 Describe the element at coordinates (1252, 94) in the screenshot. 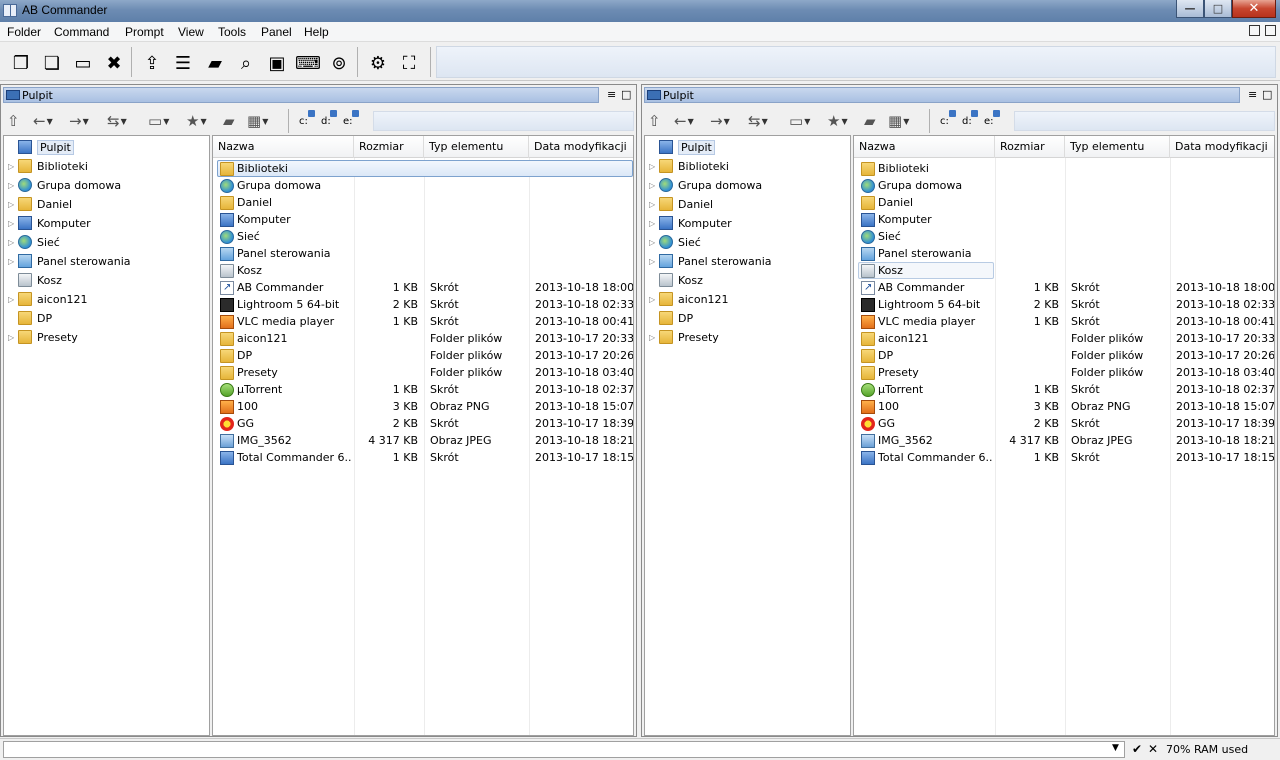

I see `right-panel-menu-icon: ≡` at that location.